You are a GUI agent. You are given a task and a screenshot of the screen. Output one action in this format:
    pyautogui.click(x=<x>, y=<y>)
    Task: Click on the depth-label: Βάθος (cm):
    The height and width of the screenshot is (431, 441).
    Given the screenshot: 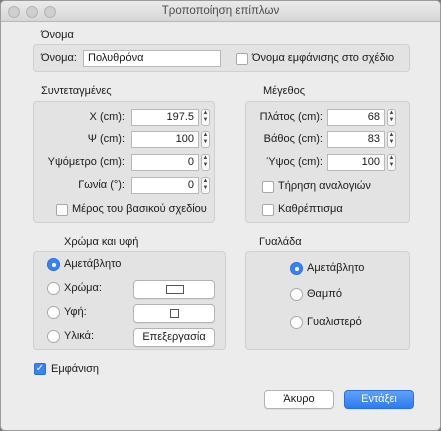 What is the action you would take?
    pyautogui.click(x=293, y=139)
    